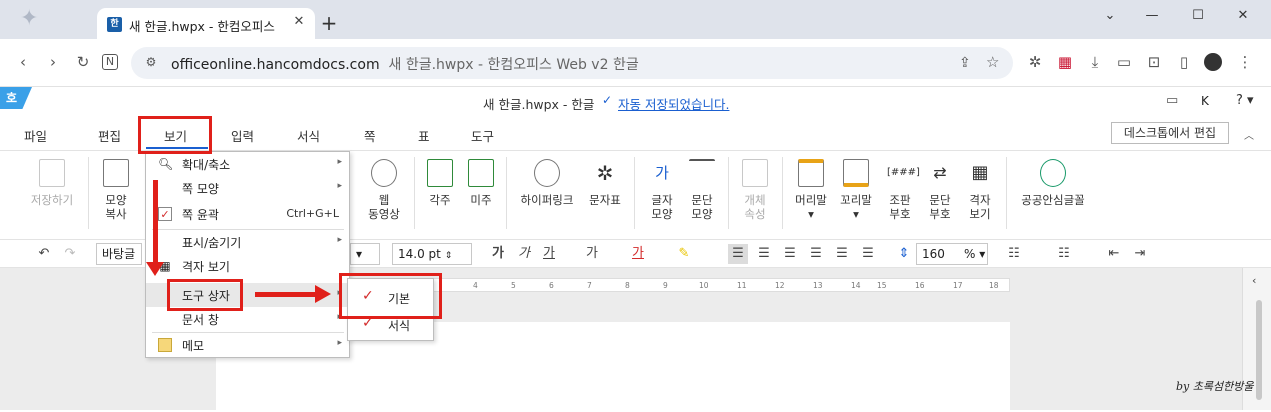  I want to click on collapse-ribbon-icon: ︿, so click(1249, 134).